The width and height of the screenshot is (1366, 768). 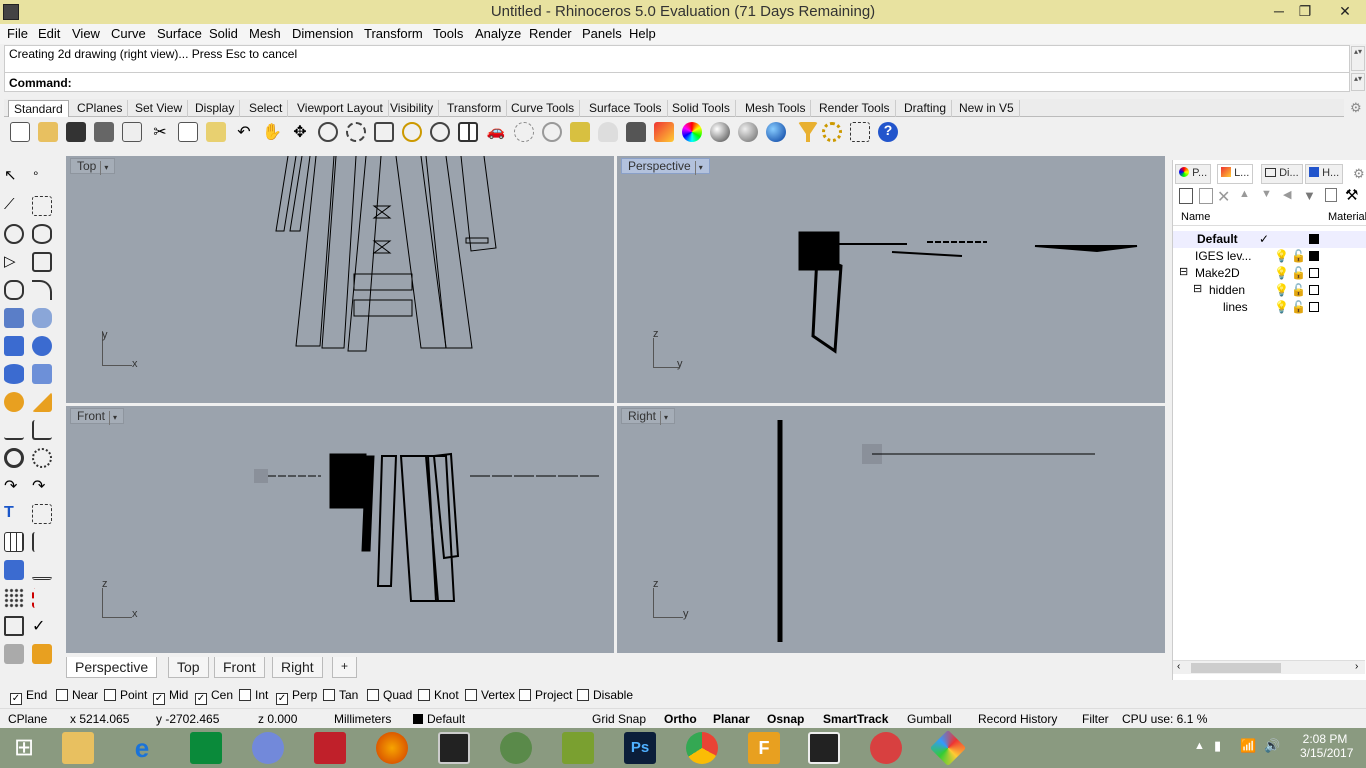 What do you see at coordinates (28, 696) in the screenshot?
I see `osnap-end: ✓ End` at bounding box center [28, 696].